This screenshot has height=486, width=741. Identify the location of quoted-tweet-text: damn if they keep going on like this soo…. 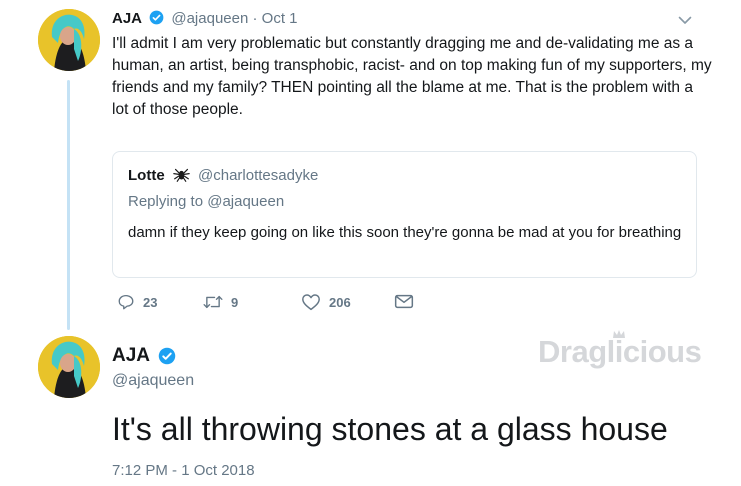
(405, 232).